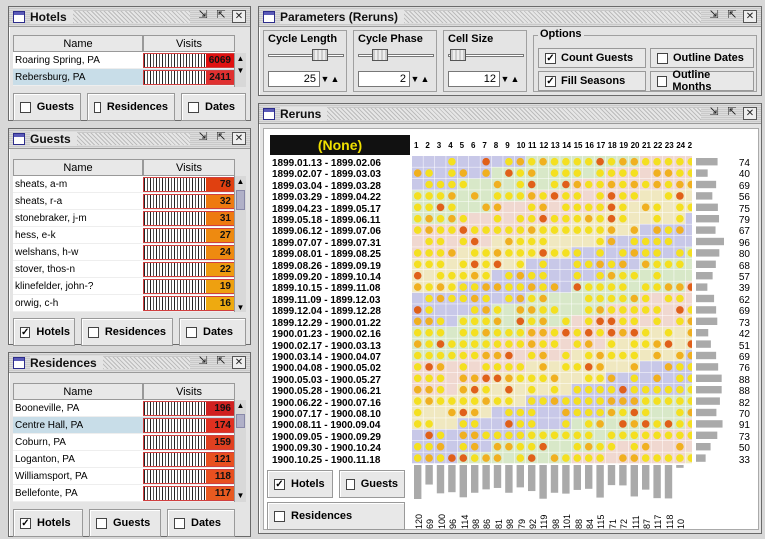 The height and width of the screenshot is (539, 765). I want to click on table-row: Williamsport, PA 118, so click(124, 476).